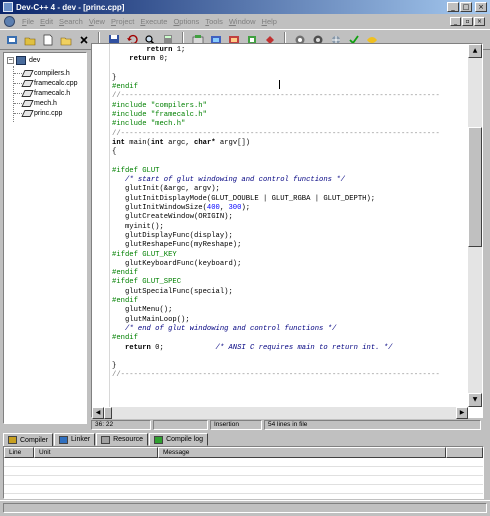 Image resolution: width=490 pixels, height=516 pixels. I want to click on scroll-up-button: ▲, so click(475, 51).